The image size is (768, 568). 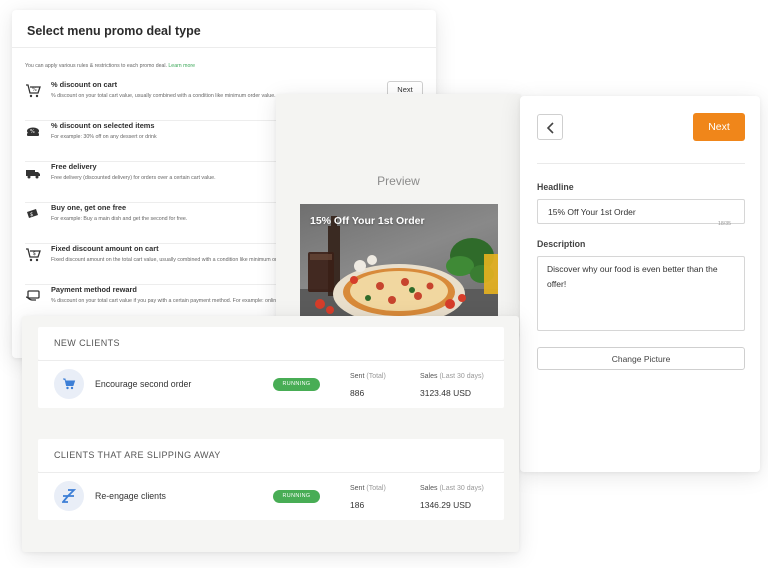 I want to click on preview-panel: Preview 15% Off Your 1st Order, so click(x=398, y=214).